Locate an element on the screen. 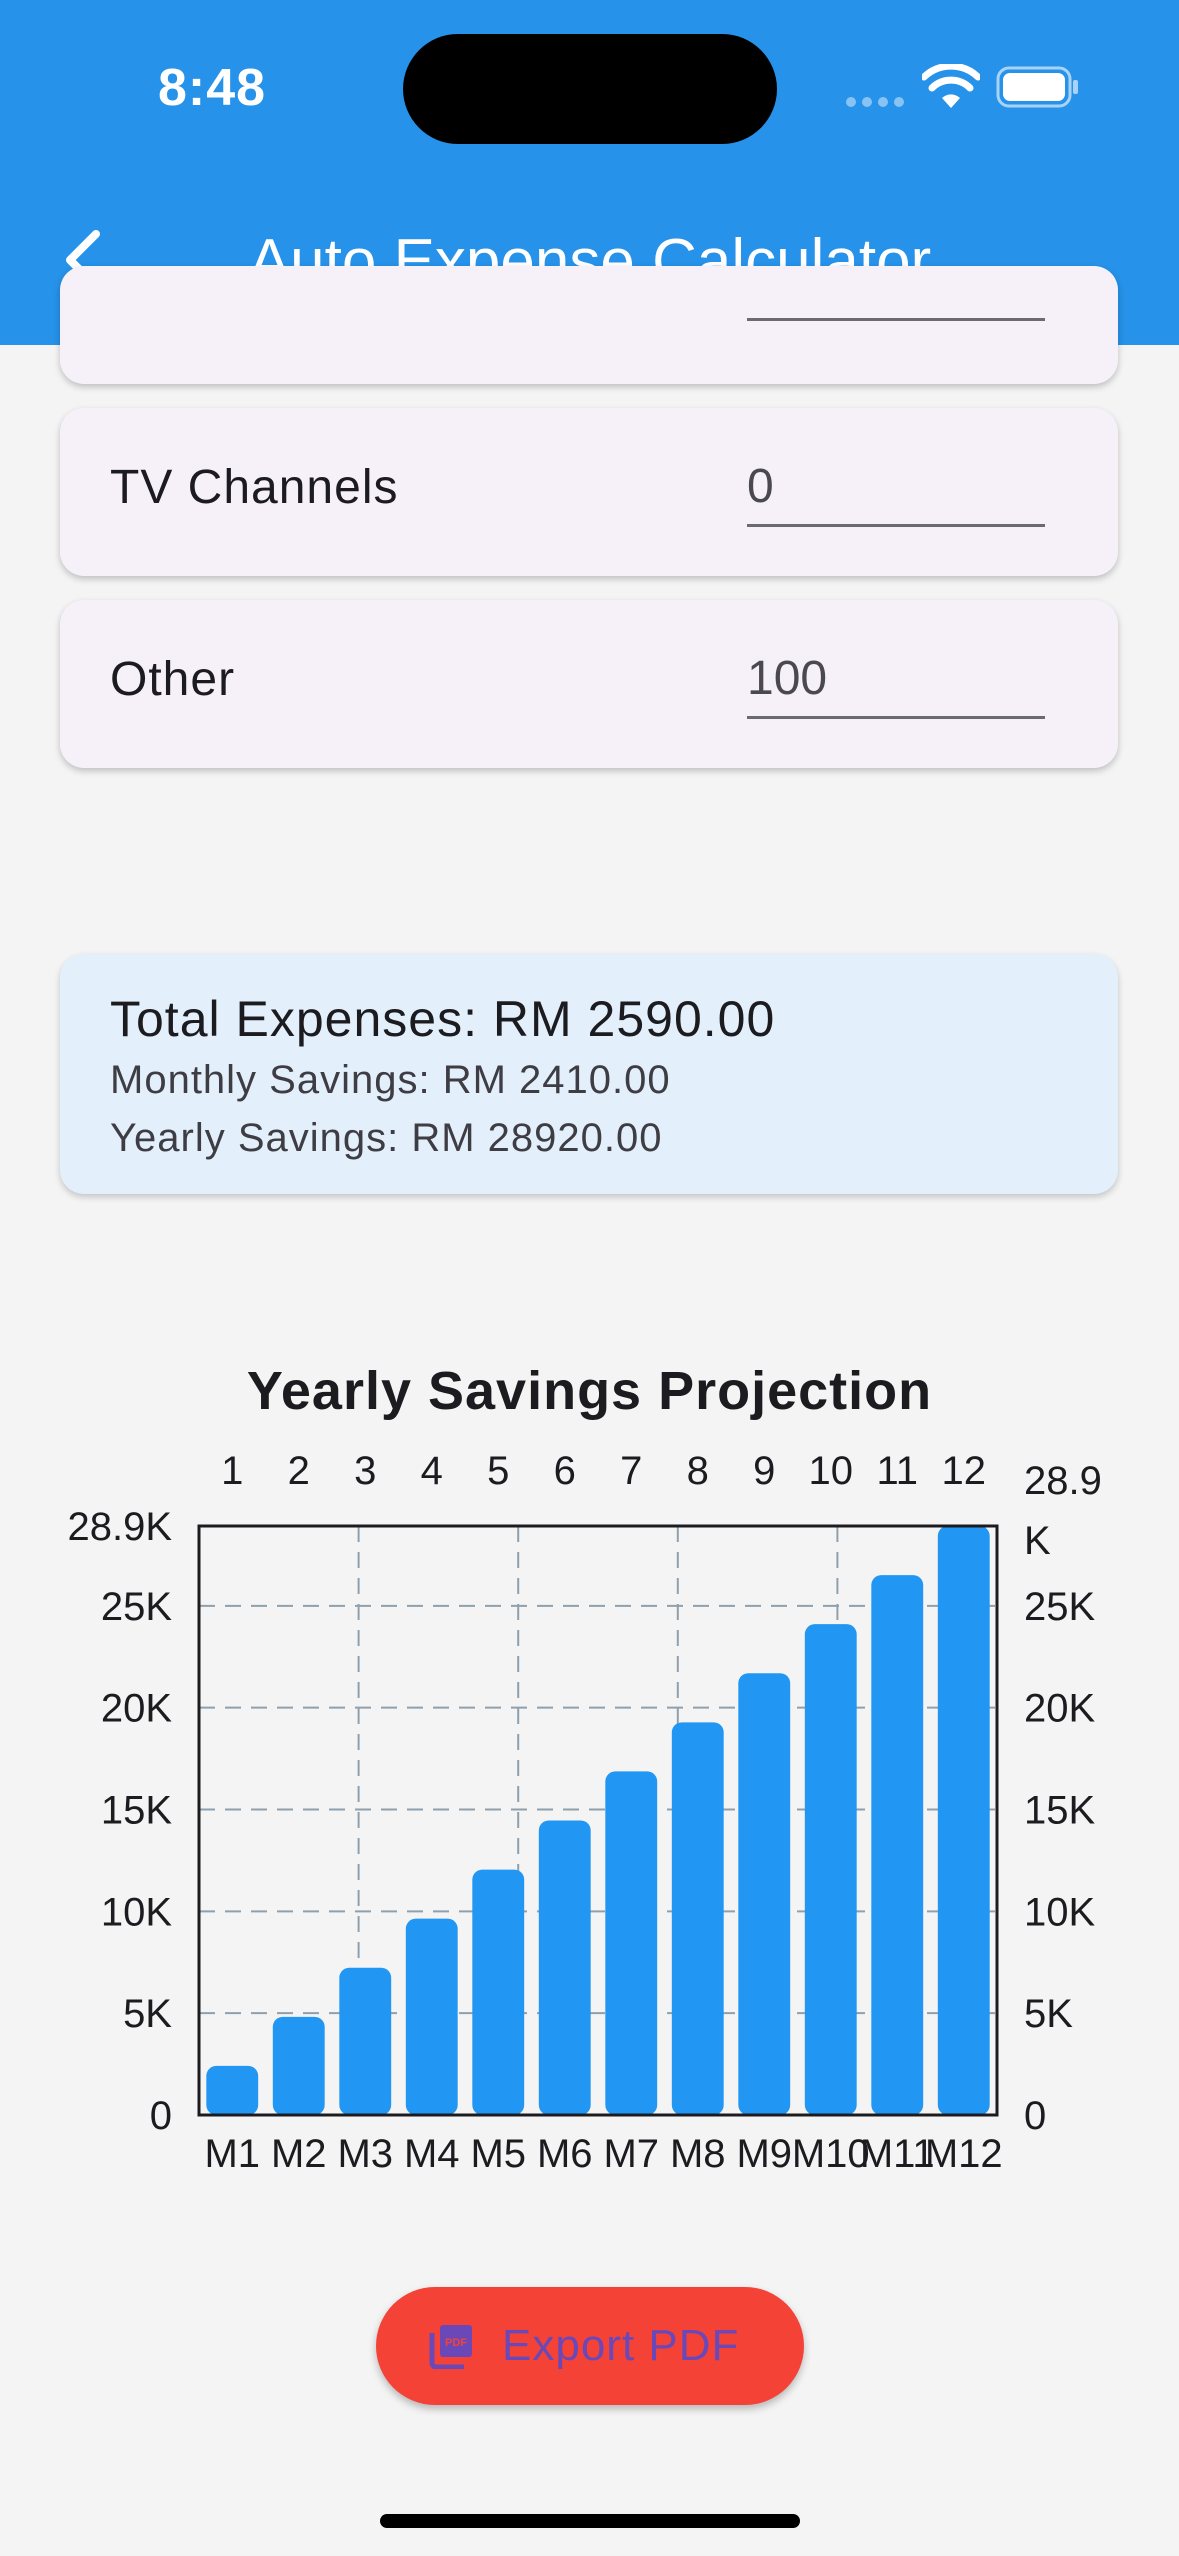  x-tick-label: M10 is located at coordinates (831, 2154).